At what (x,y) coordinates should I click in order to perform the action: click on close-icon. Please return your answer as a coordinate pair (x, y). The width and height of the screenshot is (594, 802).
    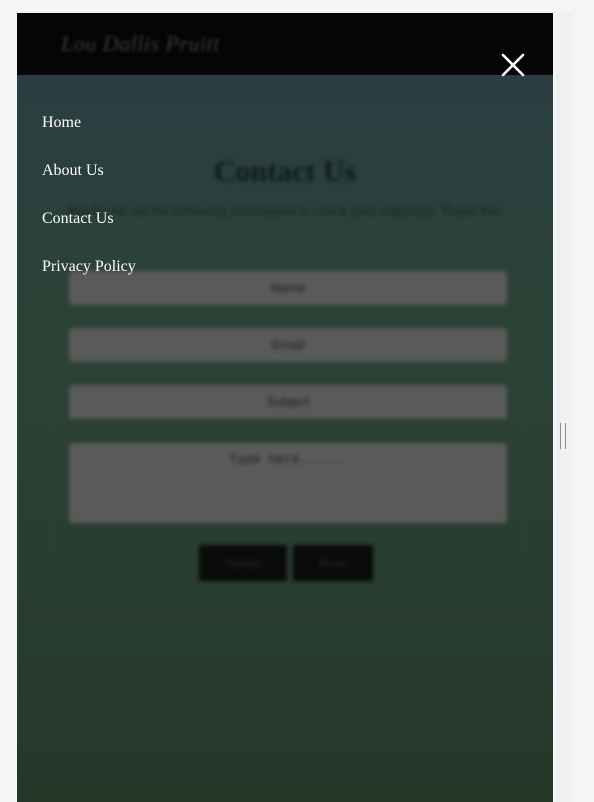
    Looking at the image, I should click on (513, 65).